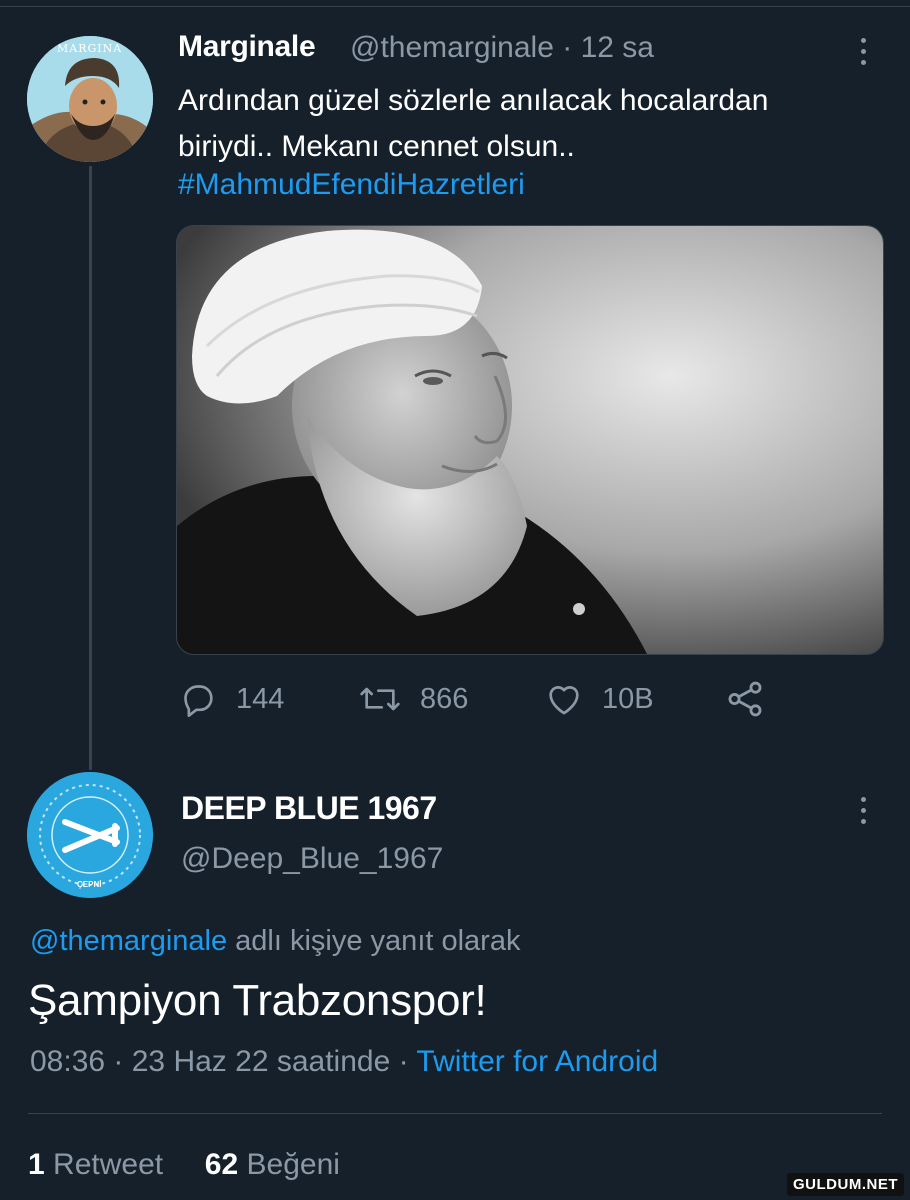 This screenshot has height=1200, width=910. What do you see at coordinates (845, 1184) in the screenshot?
I see `site-watermark: GULDUM.NET` at bounding box center [845, 1184].